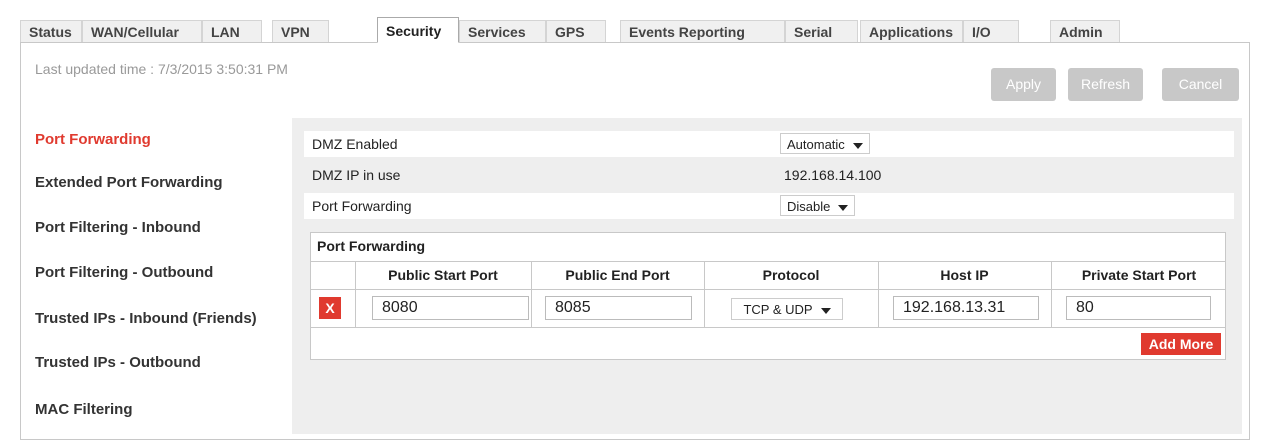  I want to click on protocol-select: TCP & UDP, so click(787, 309).